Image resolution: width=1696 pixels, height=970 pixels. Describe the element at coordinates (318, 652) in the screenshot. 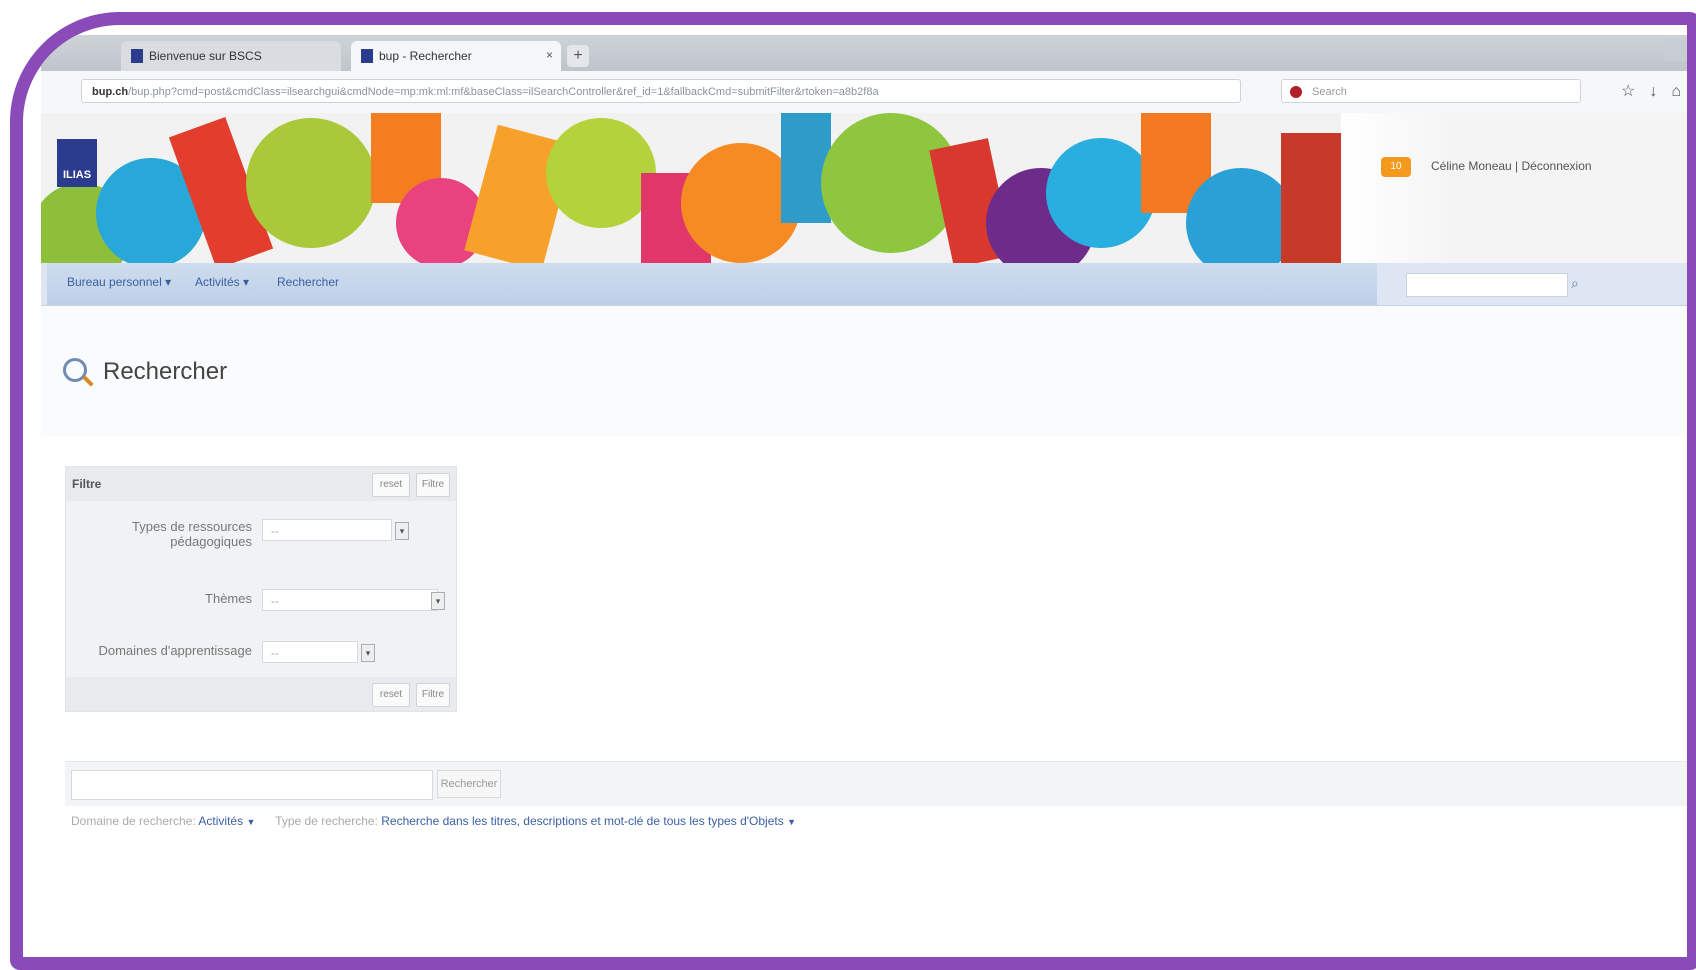

I see `domaines-select: -- ▾` at that location.